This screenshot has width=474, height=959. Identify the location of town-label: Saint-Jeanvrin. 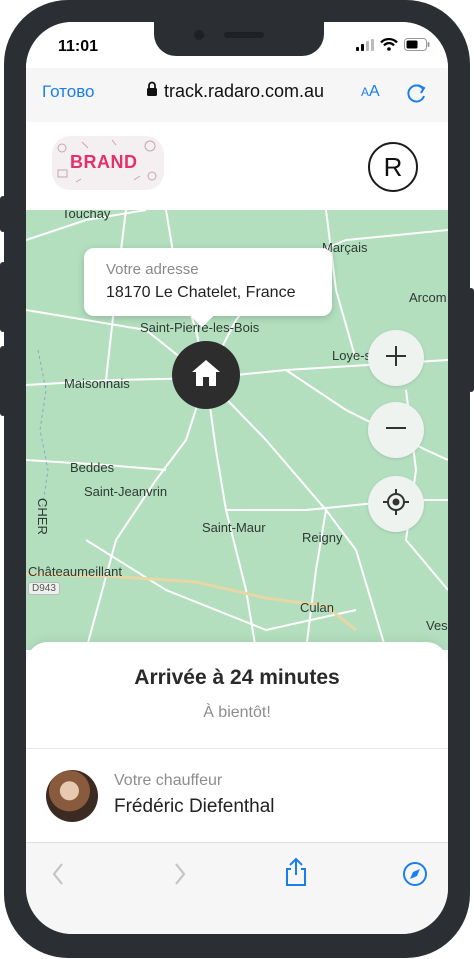
(126, 491).